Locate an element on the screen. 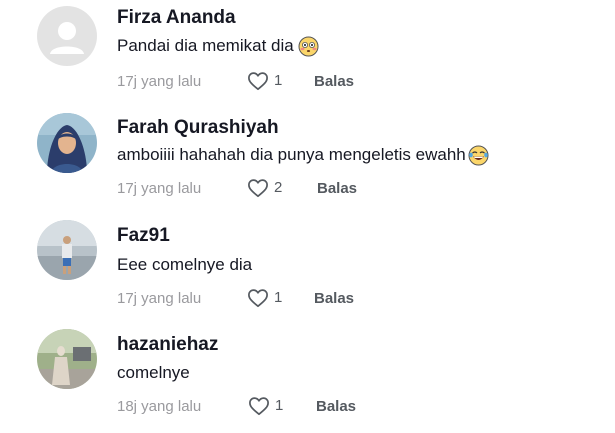 The width and height of the screenshot is (615, 433). comment-text: Pandai dia memikat dia is located at coordinates (218, 46).